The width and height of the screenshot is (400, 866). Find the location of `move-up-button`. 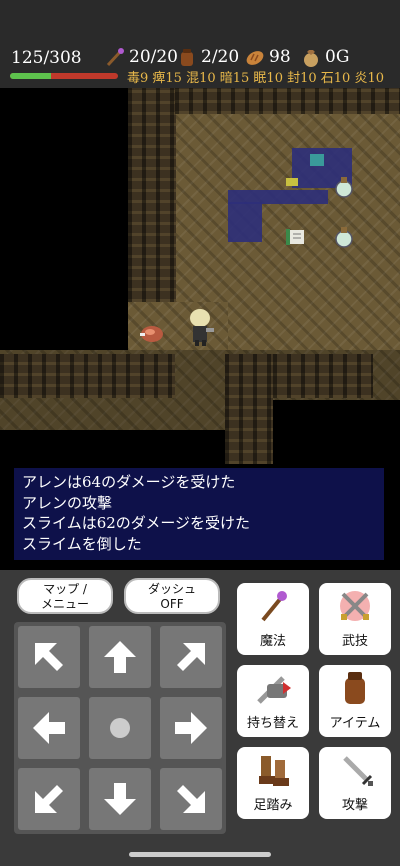

move-up-button is located at coordinates (120, 657).